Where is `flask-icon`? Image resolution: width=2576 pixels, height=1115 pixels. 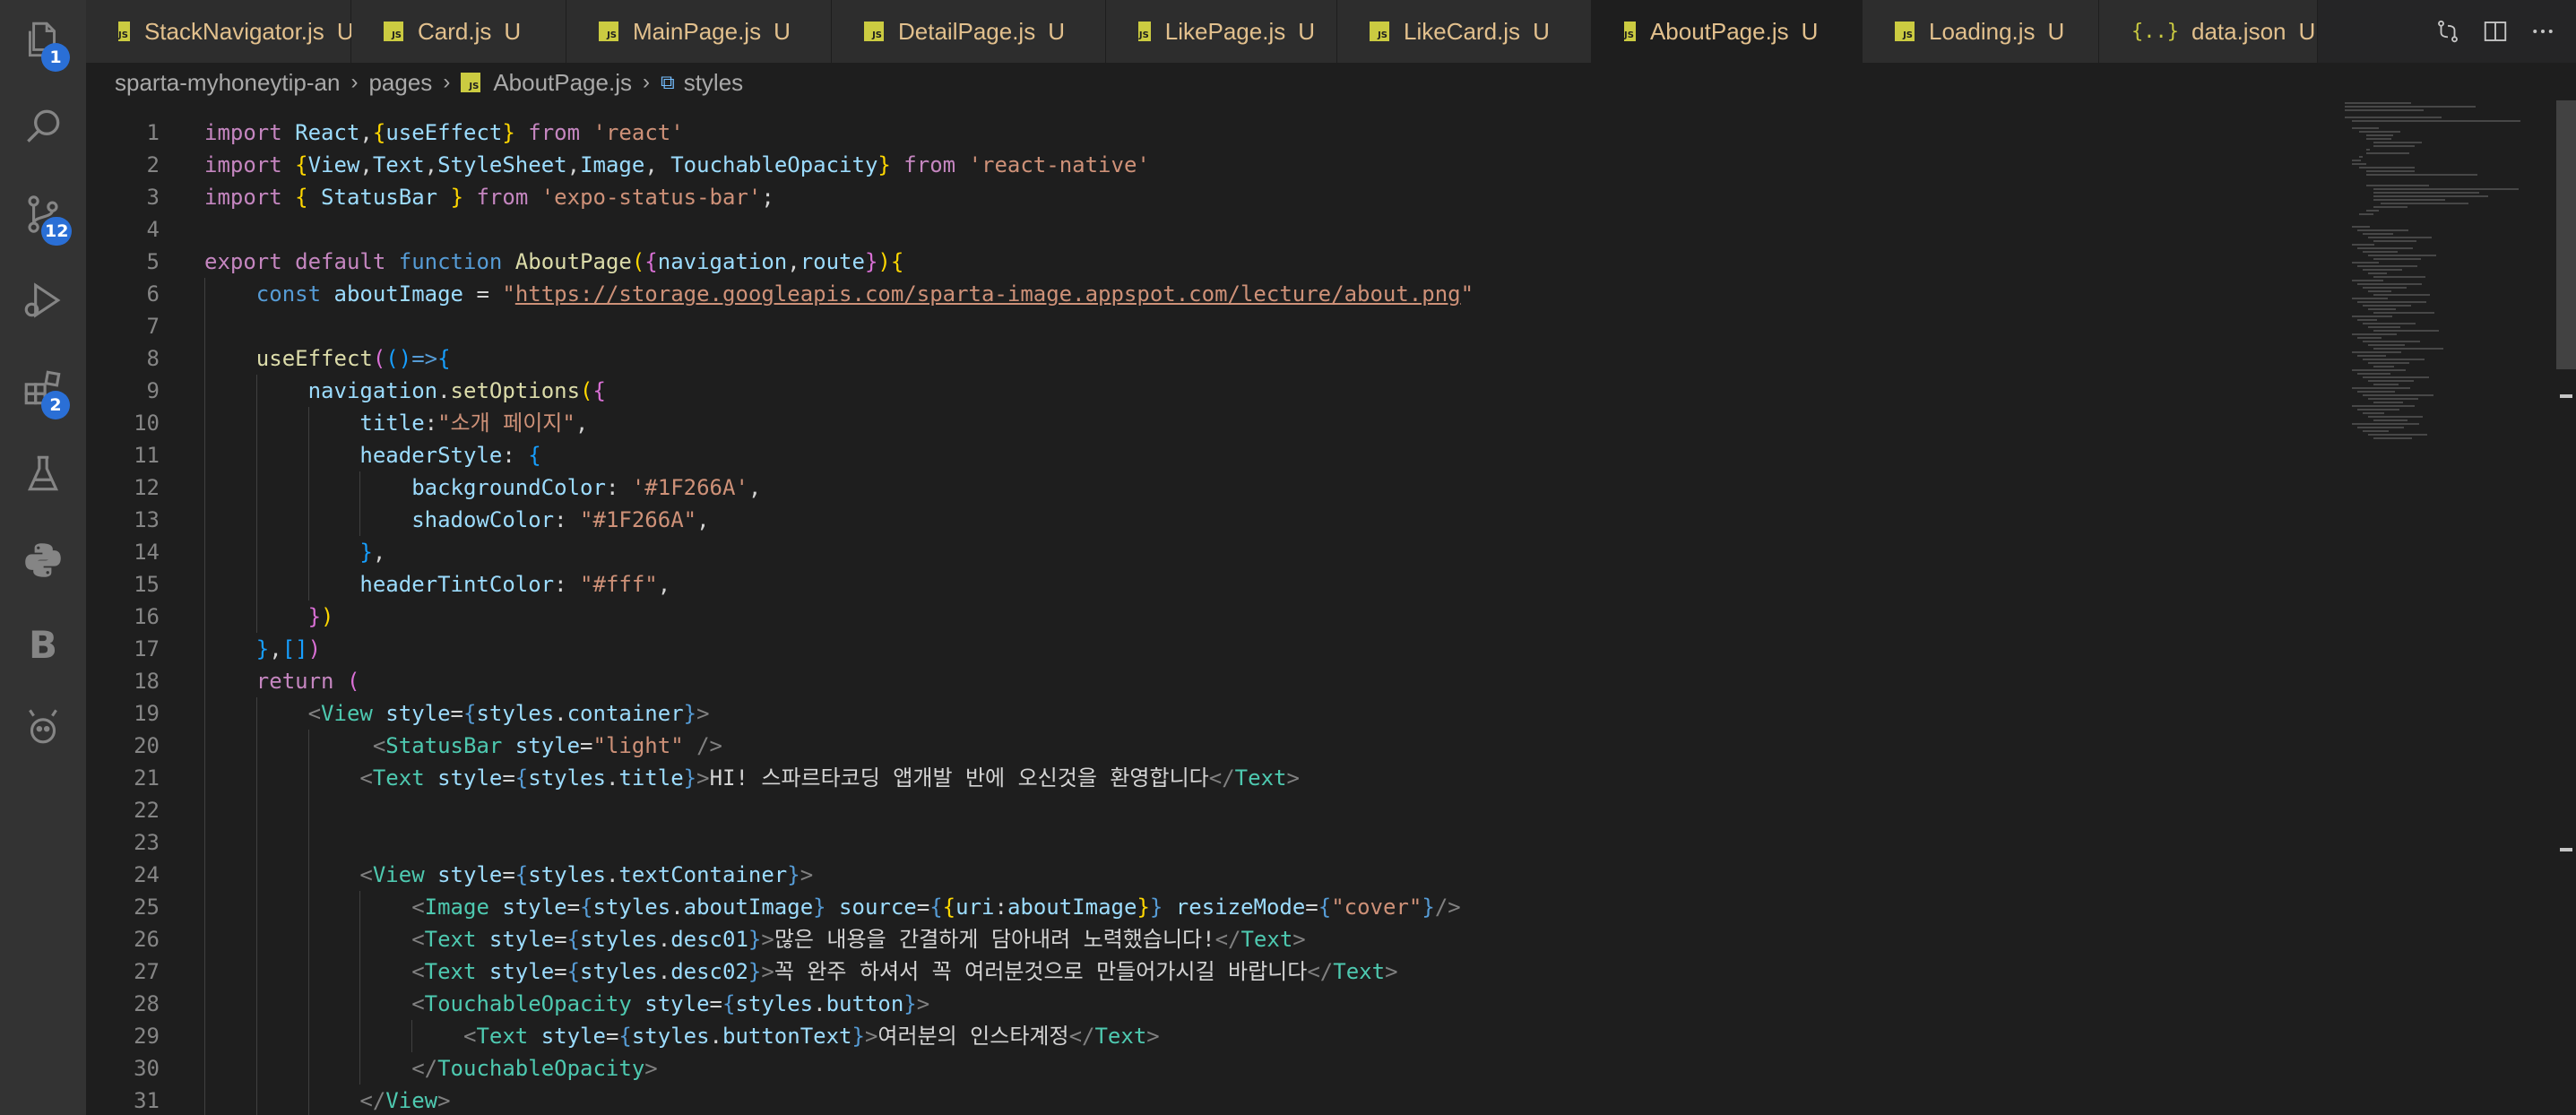
flask-icon is located at coordinates (43, 473).